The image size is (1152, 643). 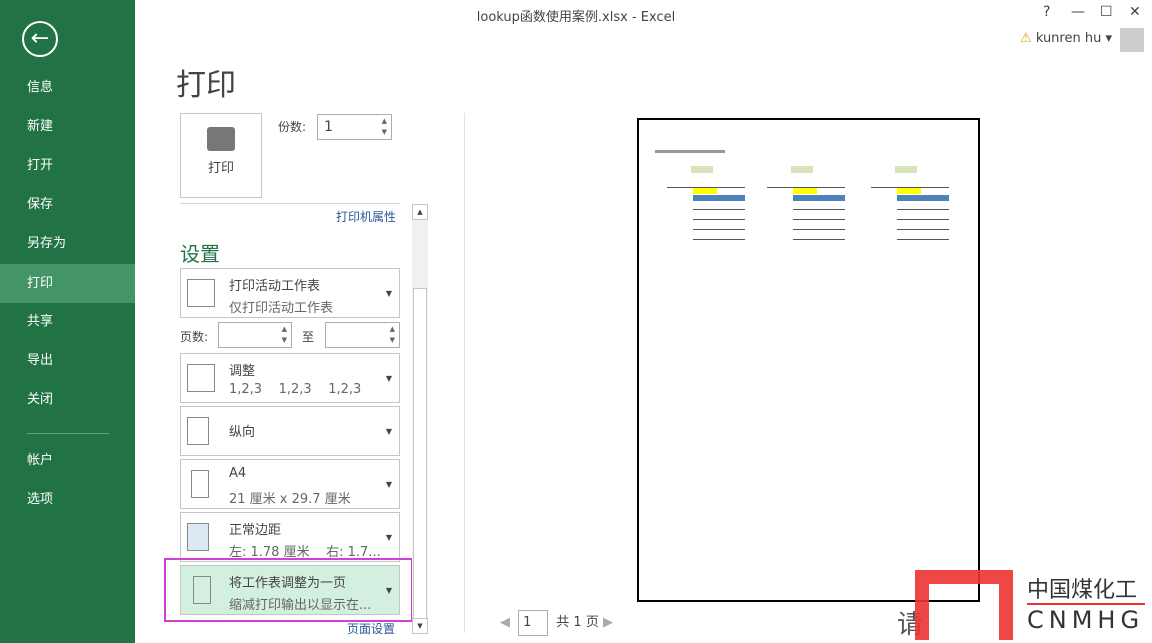 I want to click on sidebar-divider, so click(x=68, y=433).